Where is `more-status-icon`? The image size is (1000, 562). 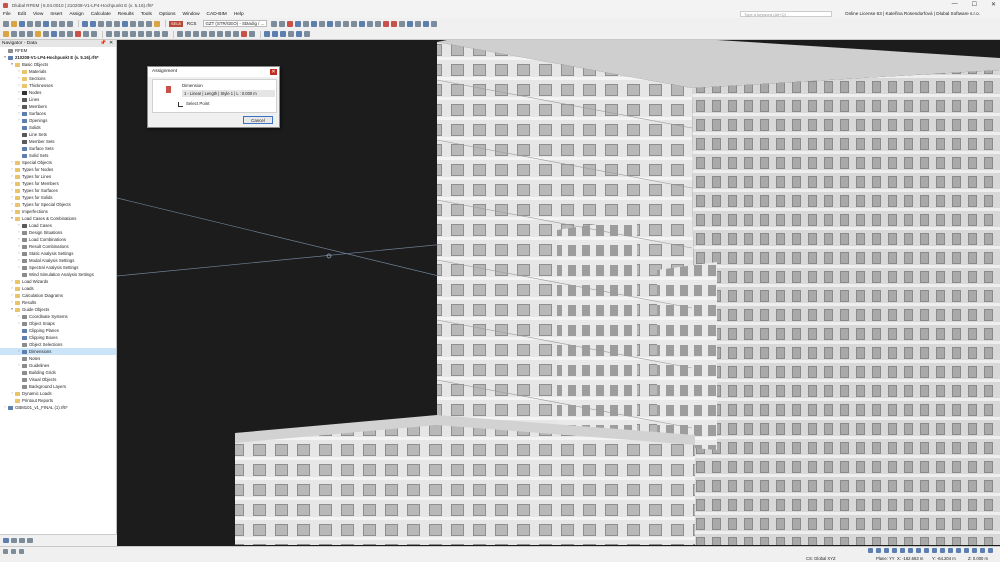
more-status-icon is located at coordinates (990, 550).